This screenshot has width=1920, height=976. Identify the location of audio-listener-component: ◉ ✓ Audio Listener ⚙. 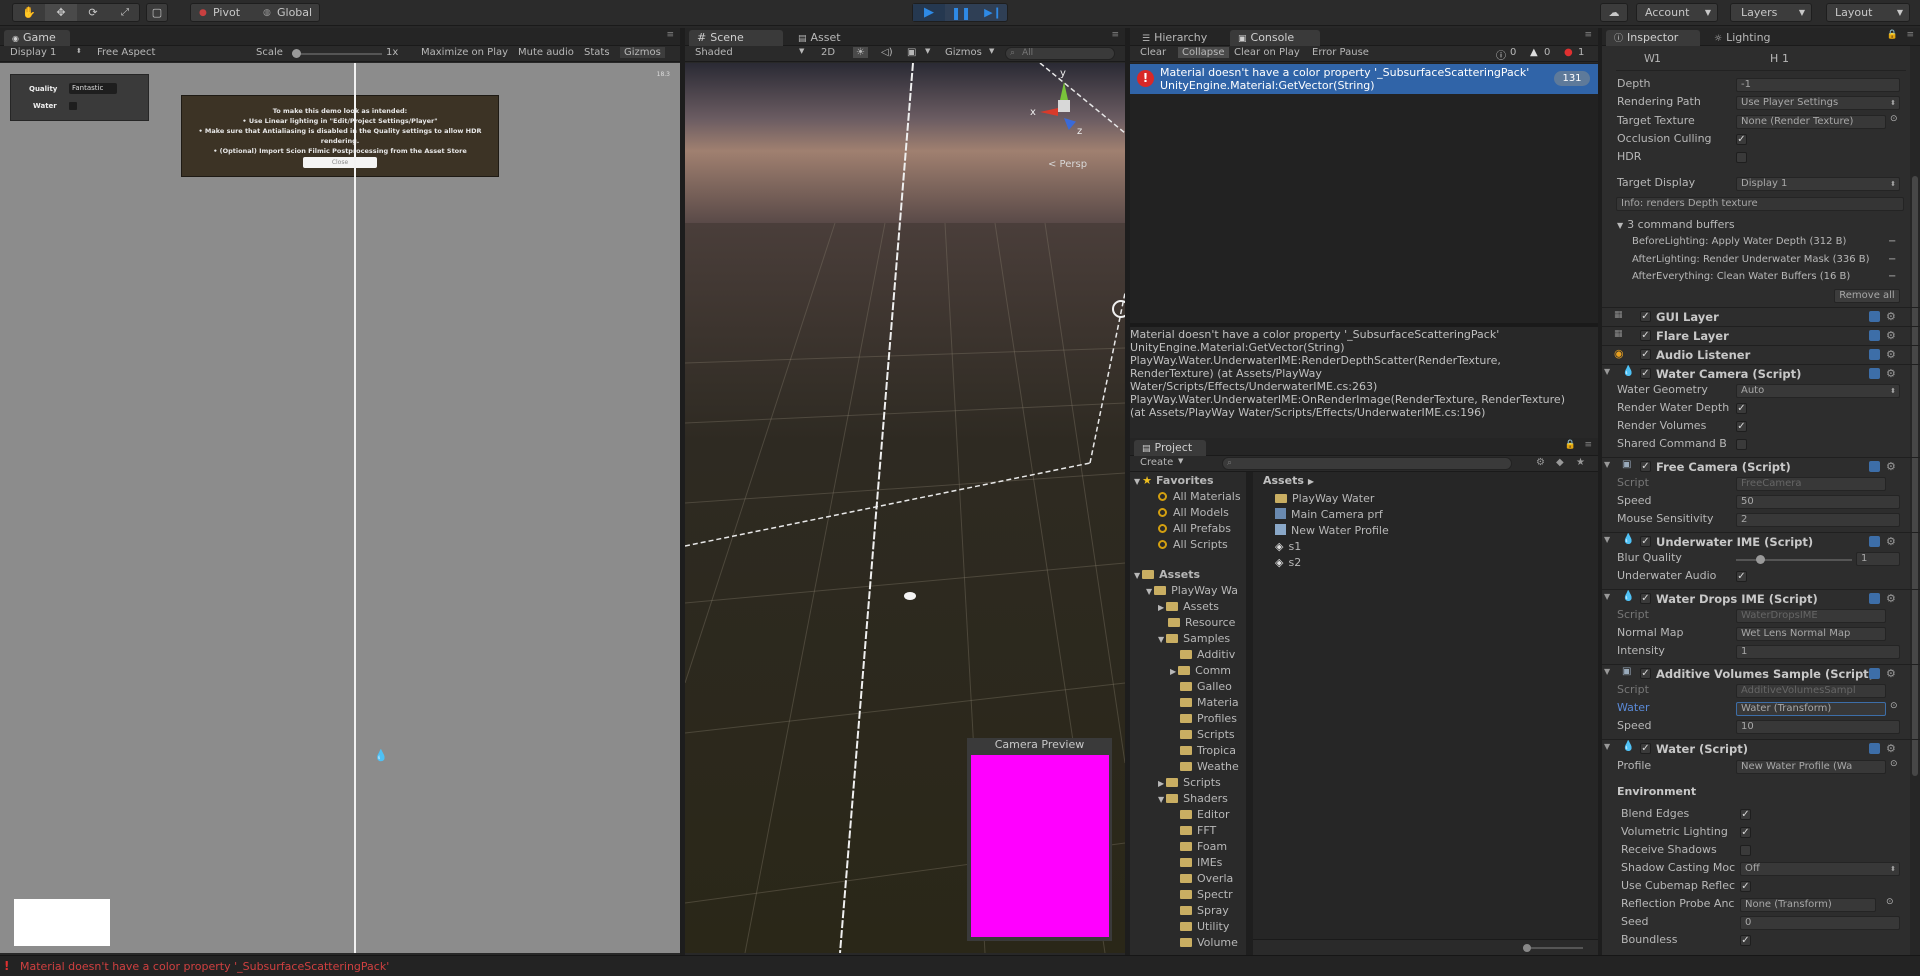
(1761, 354).